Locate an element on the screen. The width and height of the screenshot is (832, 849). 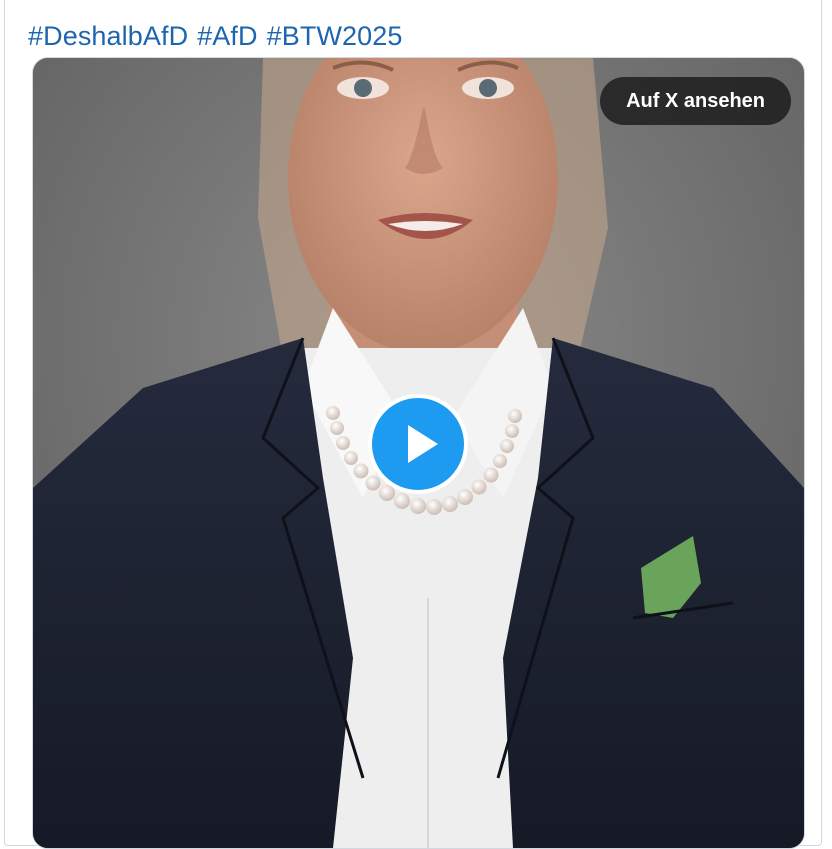
play-icon is located at coordinates (423, 444).